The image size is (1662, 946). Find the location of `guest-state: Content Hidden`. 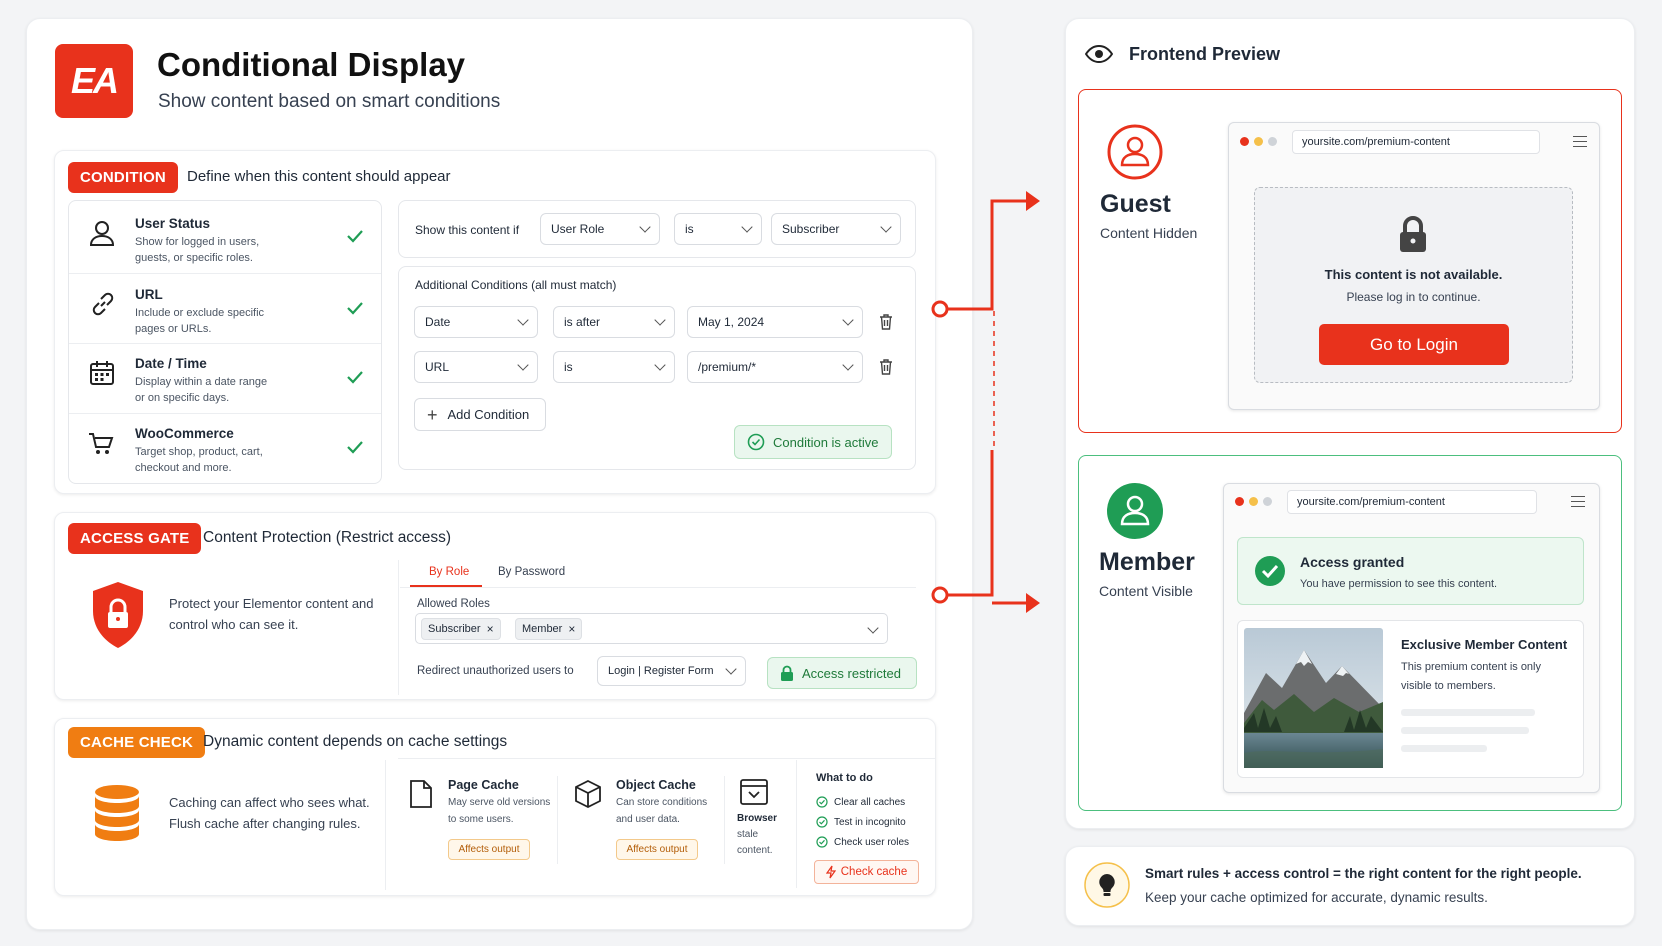

guest-state: Content Hidden is located at coordinates (1149, 233).